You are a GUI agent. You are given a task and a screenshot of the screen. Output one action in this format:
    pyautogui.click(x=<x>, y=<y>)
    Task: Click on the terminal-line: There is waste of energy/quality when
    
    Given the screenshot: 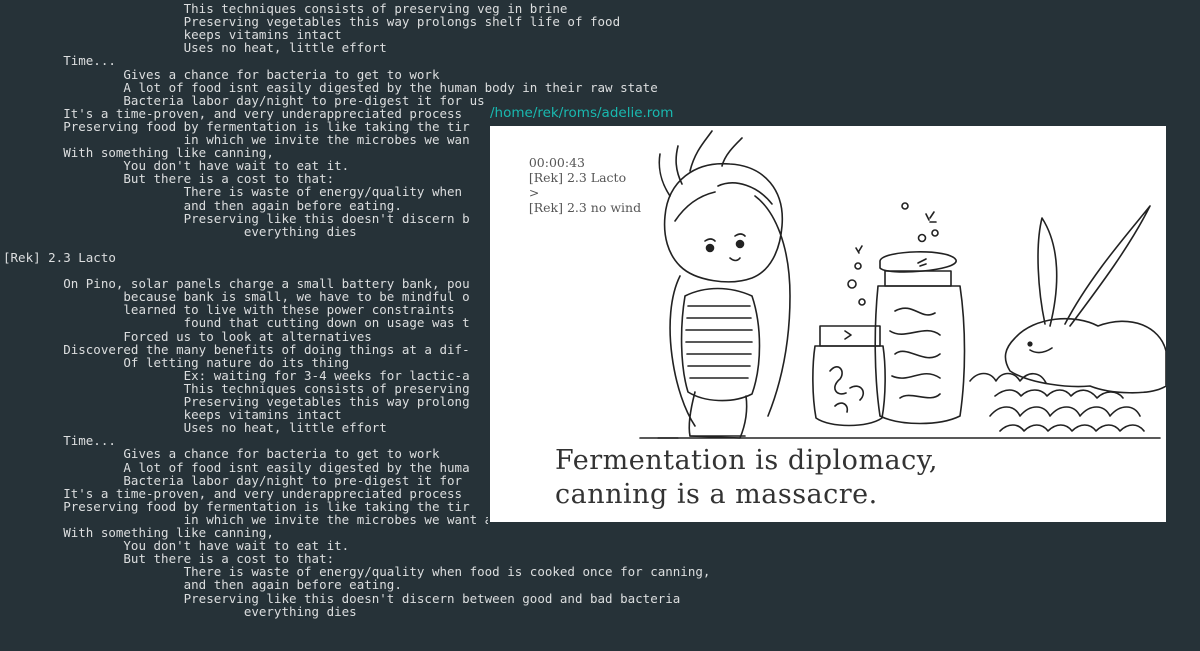 What is the action you would take?
    pyautogui.click(x=233, y=192)
    